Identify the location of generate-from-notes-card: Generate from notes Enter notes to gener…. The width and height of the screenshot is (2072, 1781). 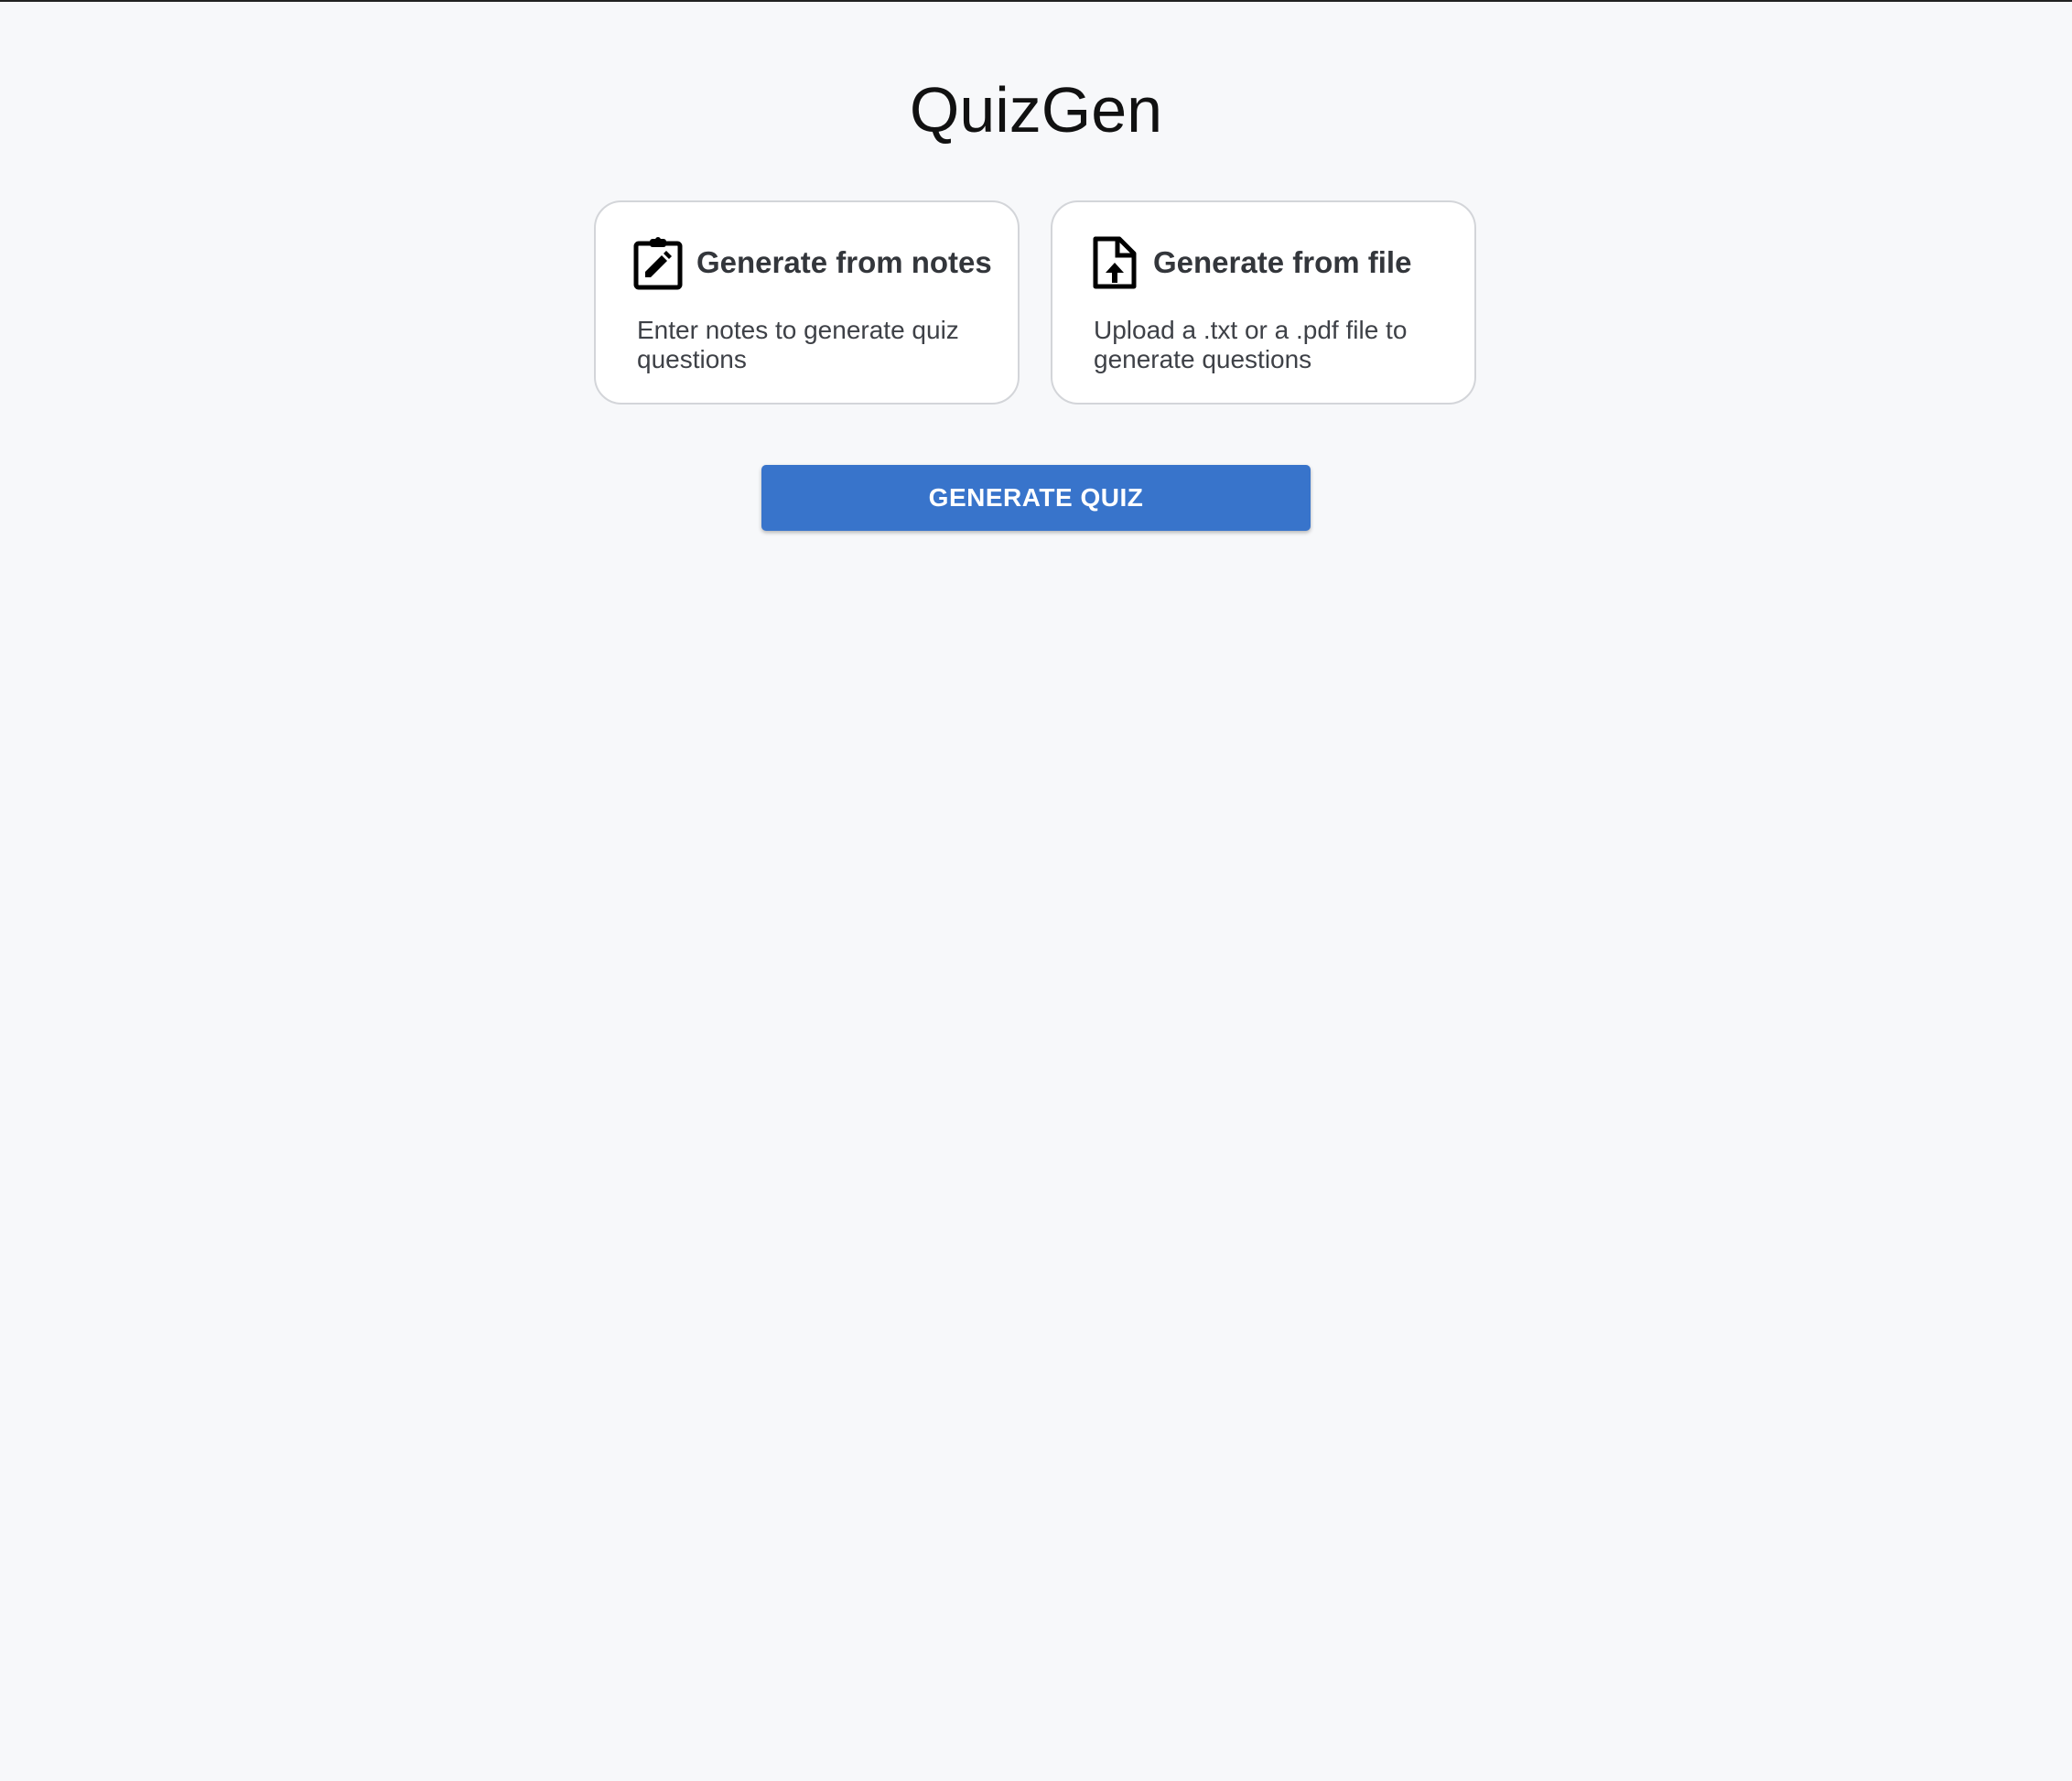
(807, 302).